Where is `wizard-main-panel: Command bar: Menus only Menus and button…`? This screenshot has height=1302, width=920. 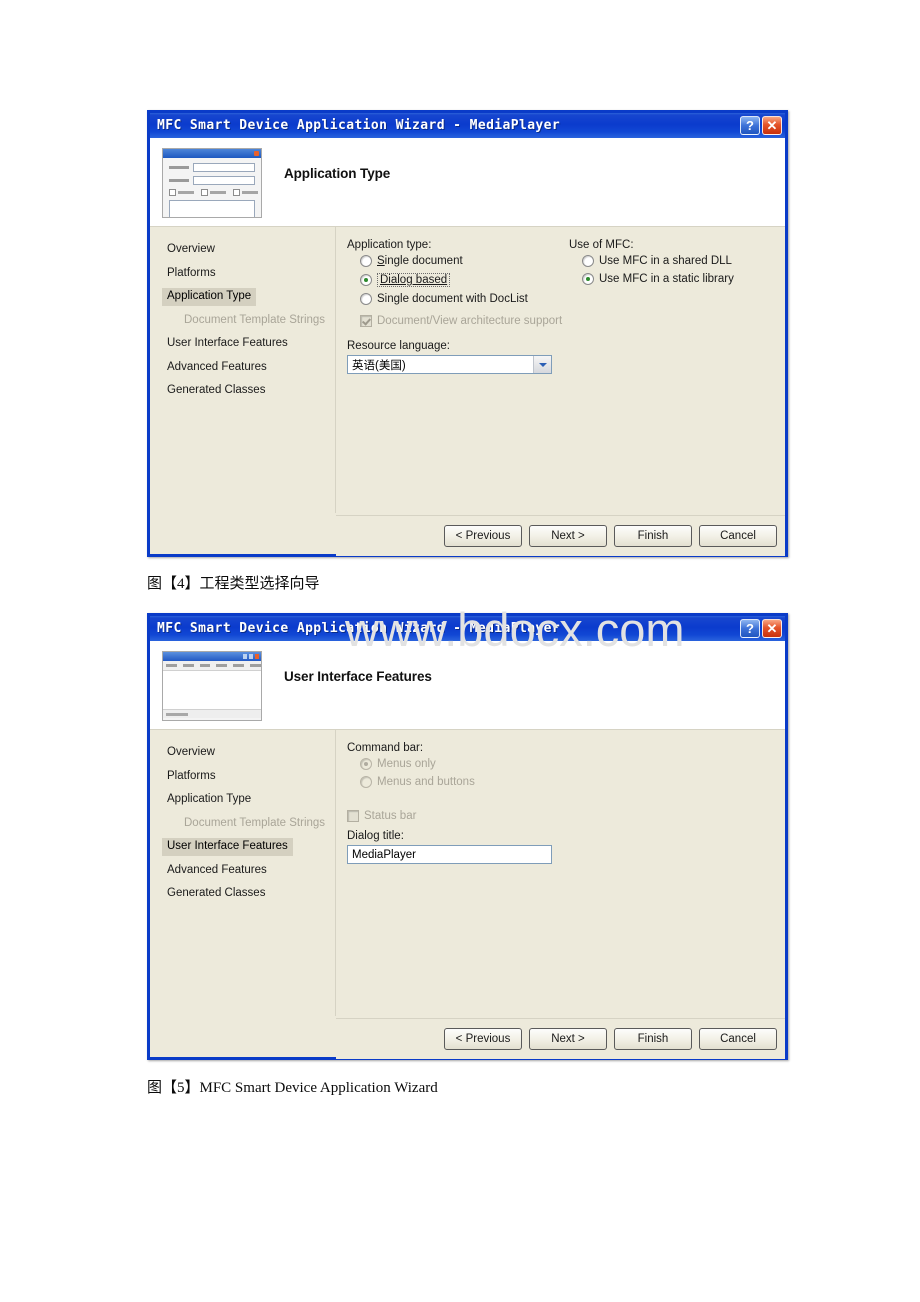 wizard-main-panel: Command bar: Menus only Menus and button… is located at coordinates (560, 874).